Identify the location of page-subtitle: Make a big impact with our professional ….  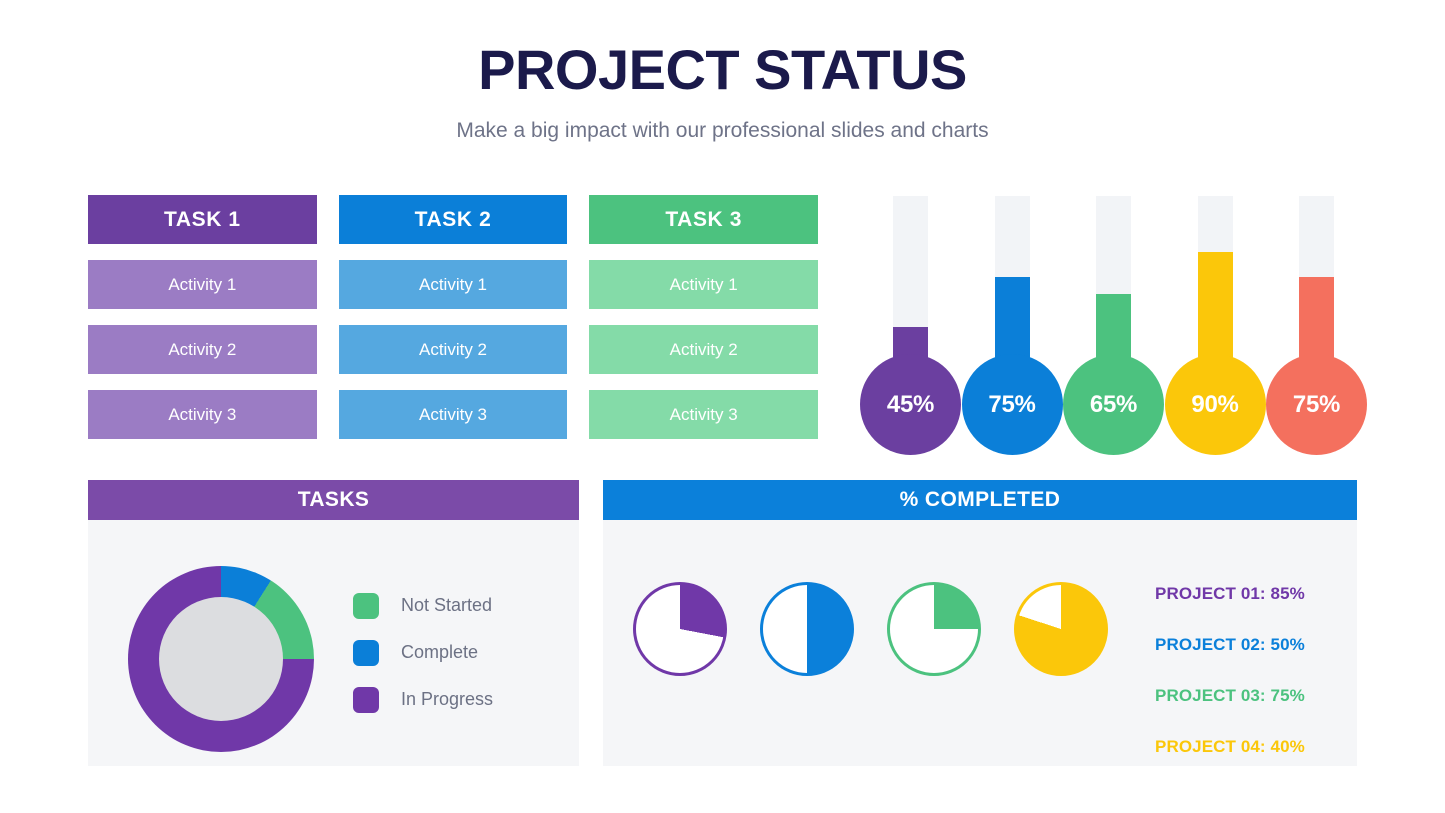
(722, 130).